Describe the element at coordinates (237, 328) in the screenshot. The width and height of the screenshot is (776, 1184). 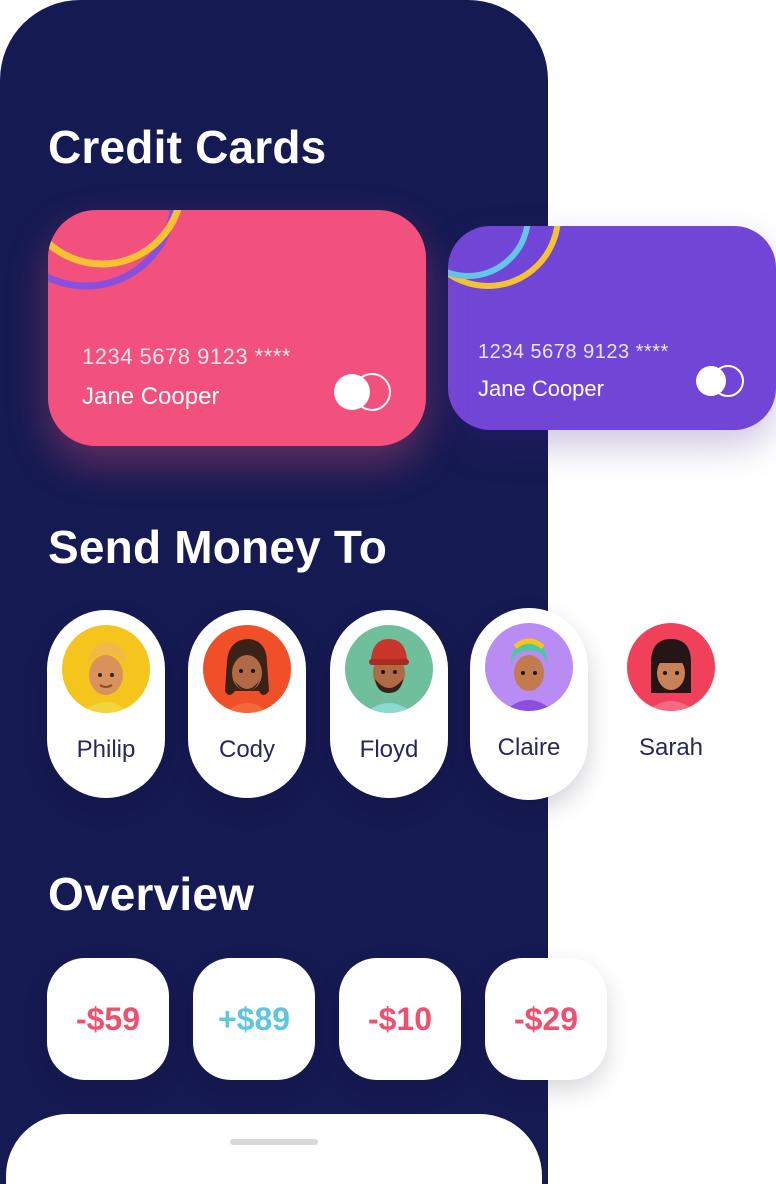
I see `credit-card-primary: 1234 5678 9123 **** Jane Cooper` at that location.